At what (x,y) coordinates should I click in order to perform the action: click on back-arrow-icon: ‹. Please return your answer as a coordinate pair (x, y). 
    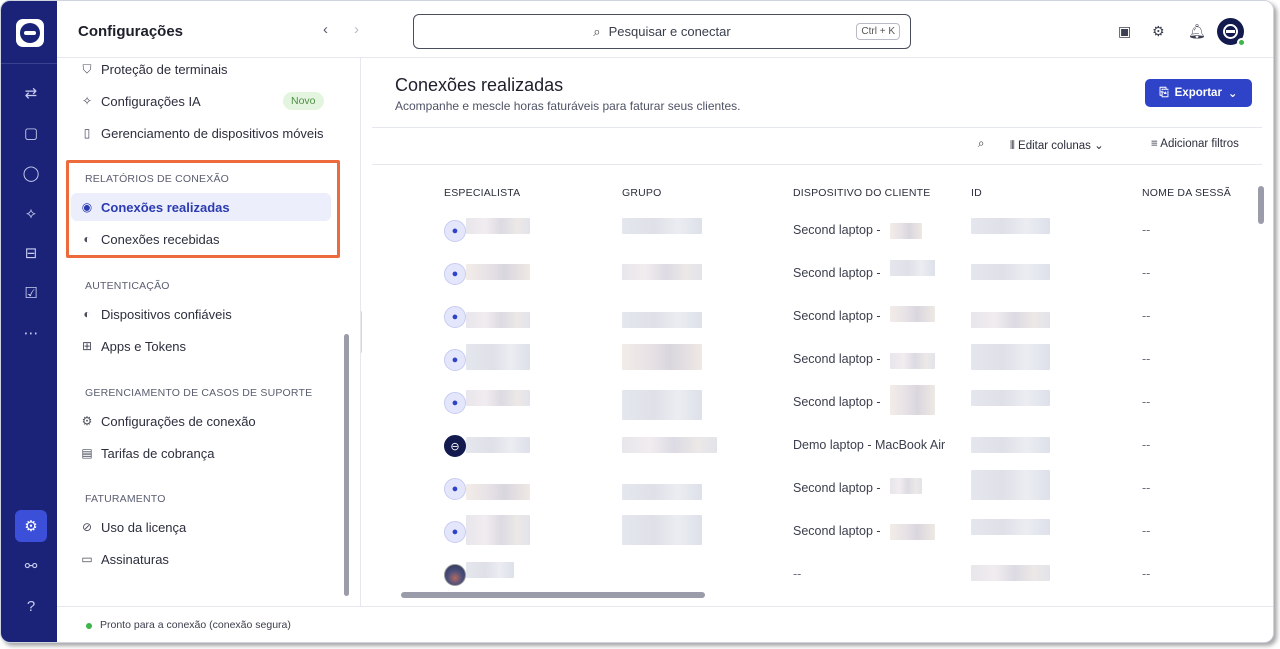
    Looking at the image, I should click on (325, 29).